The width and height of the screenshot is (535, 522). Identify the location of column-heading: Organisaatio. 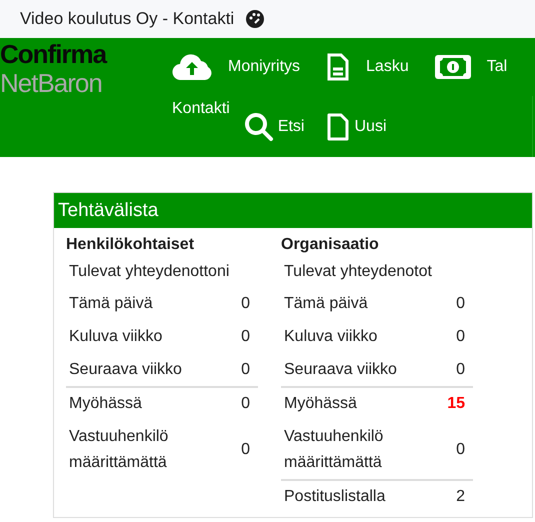
(330, 245).